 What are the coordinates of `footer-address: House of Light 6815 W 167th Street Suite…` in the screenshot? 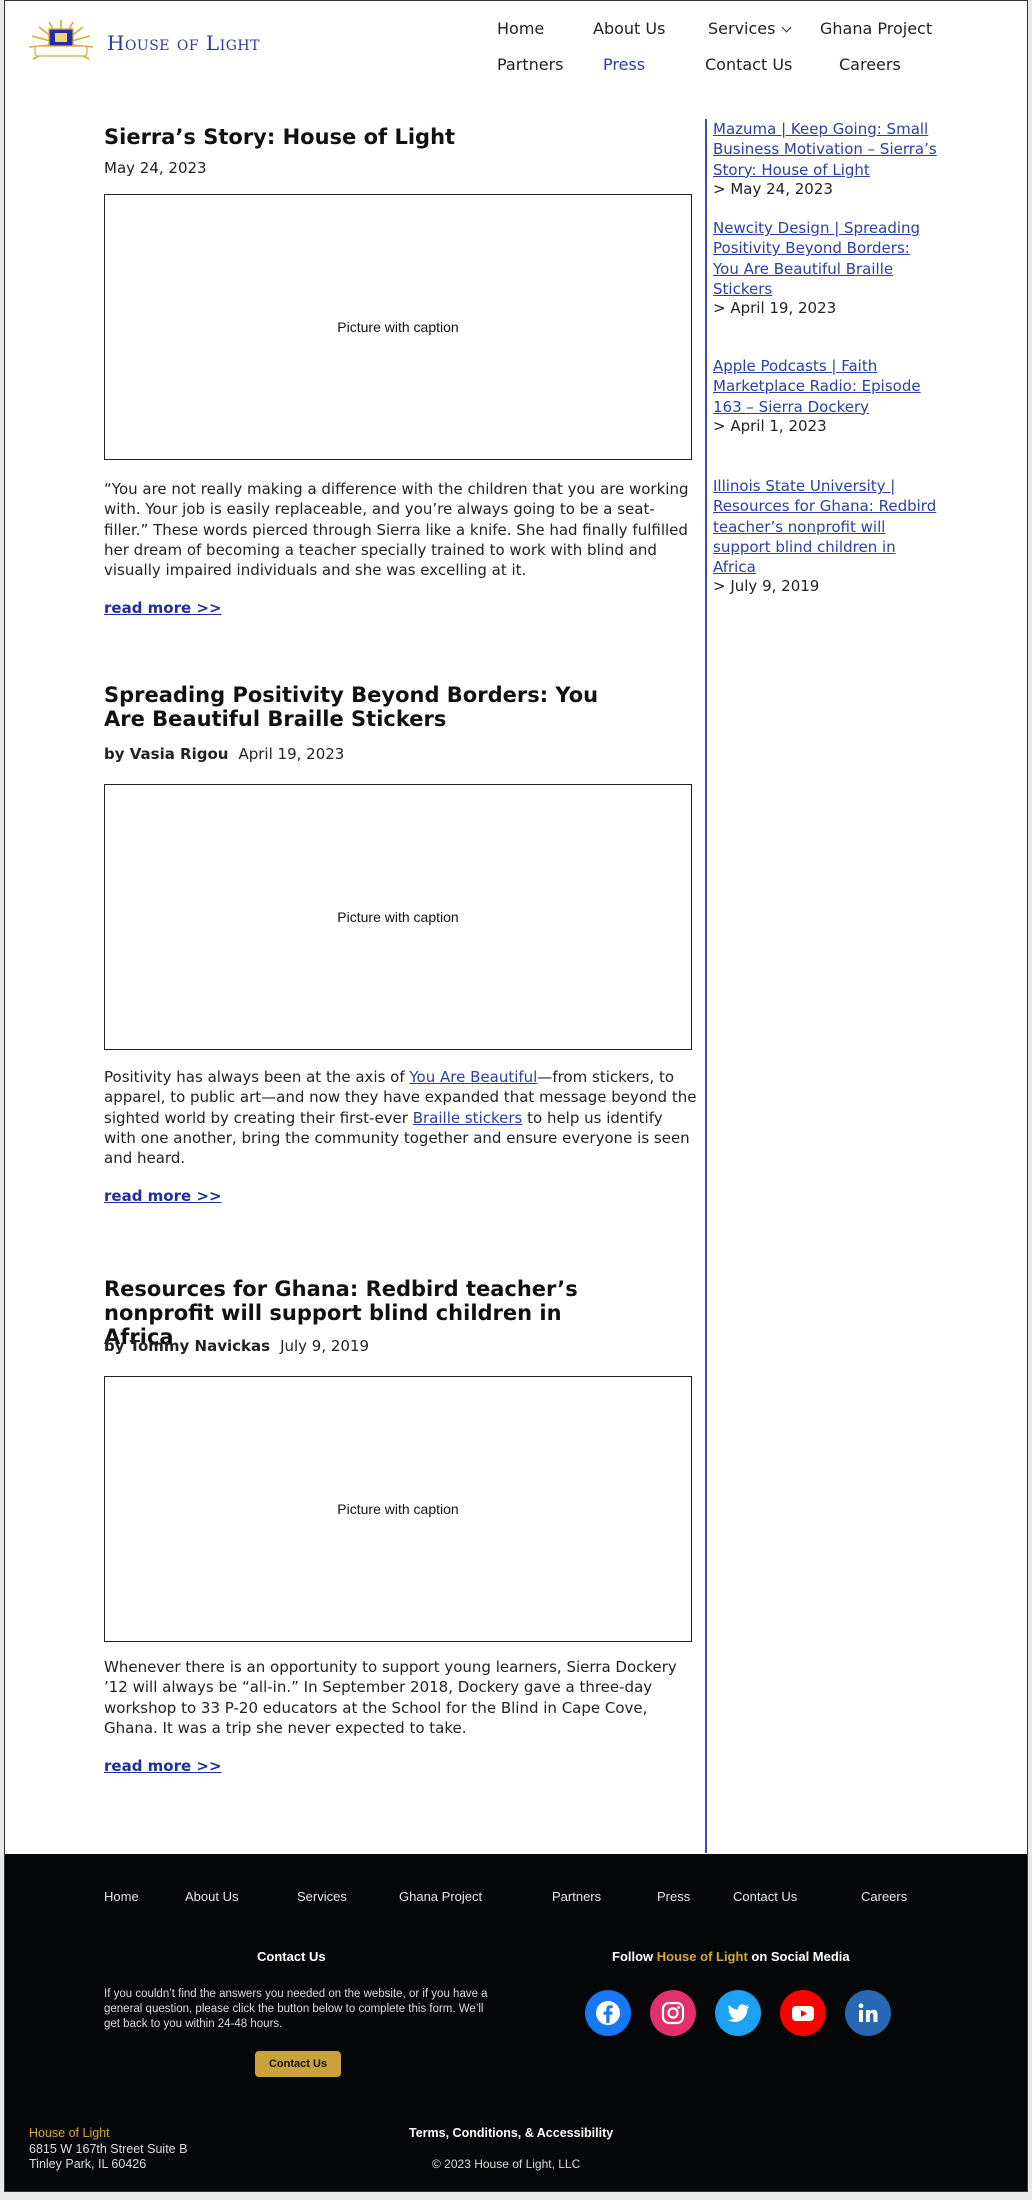 It's located at (108, 2149).